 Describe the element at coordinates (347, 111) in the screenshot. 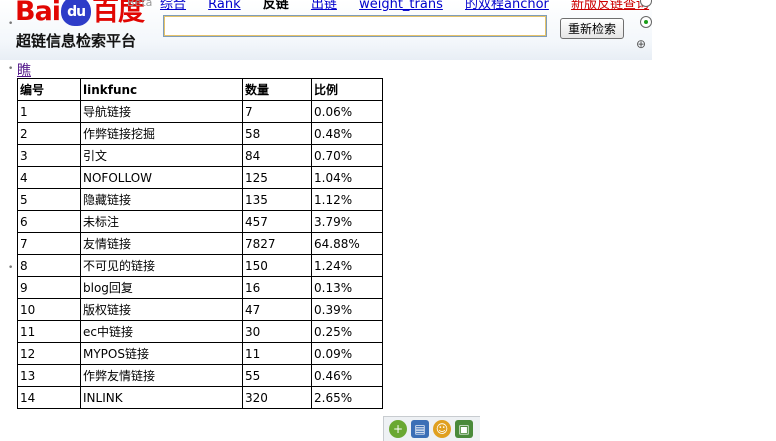

I see `cell-ratio: 0.06%` at that location.